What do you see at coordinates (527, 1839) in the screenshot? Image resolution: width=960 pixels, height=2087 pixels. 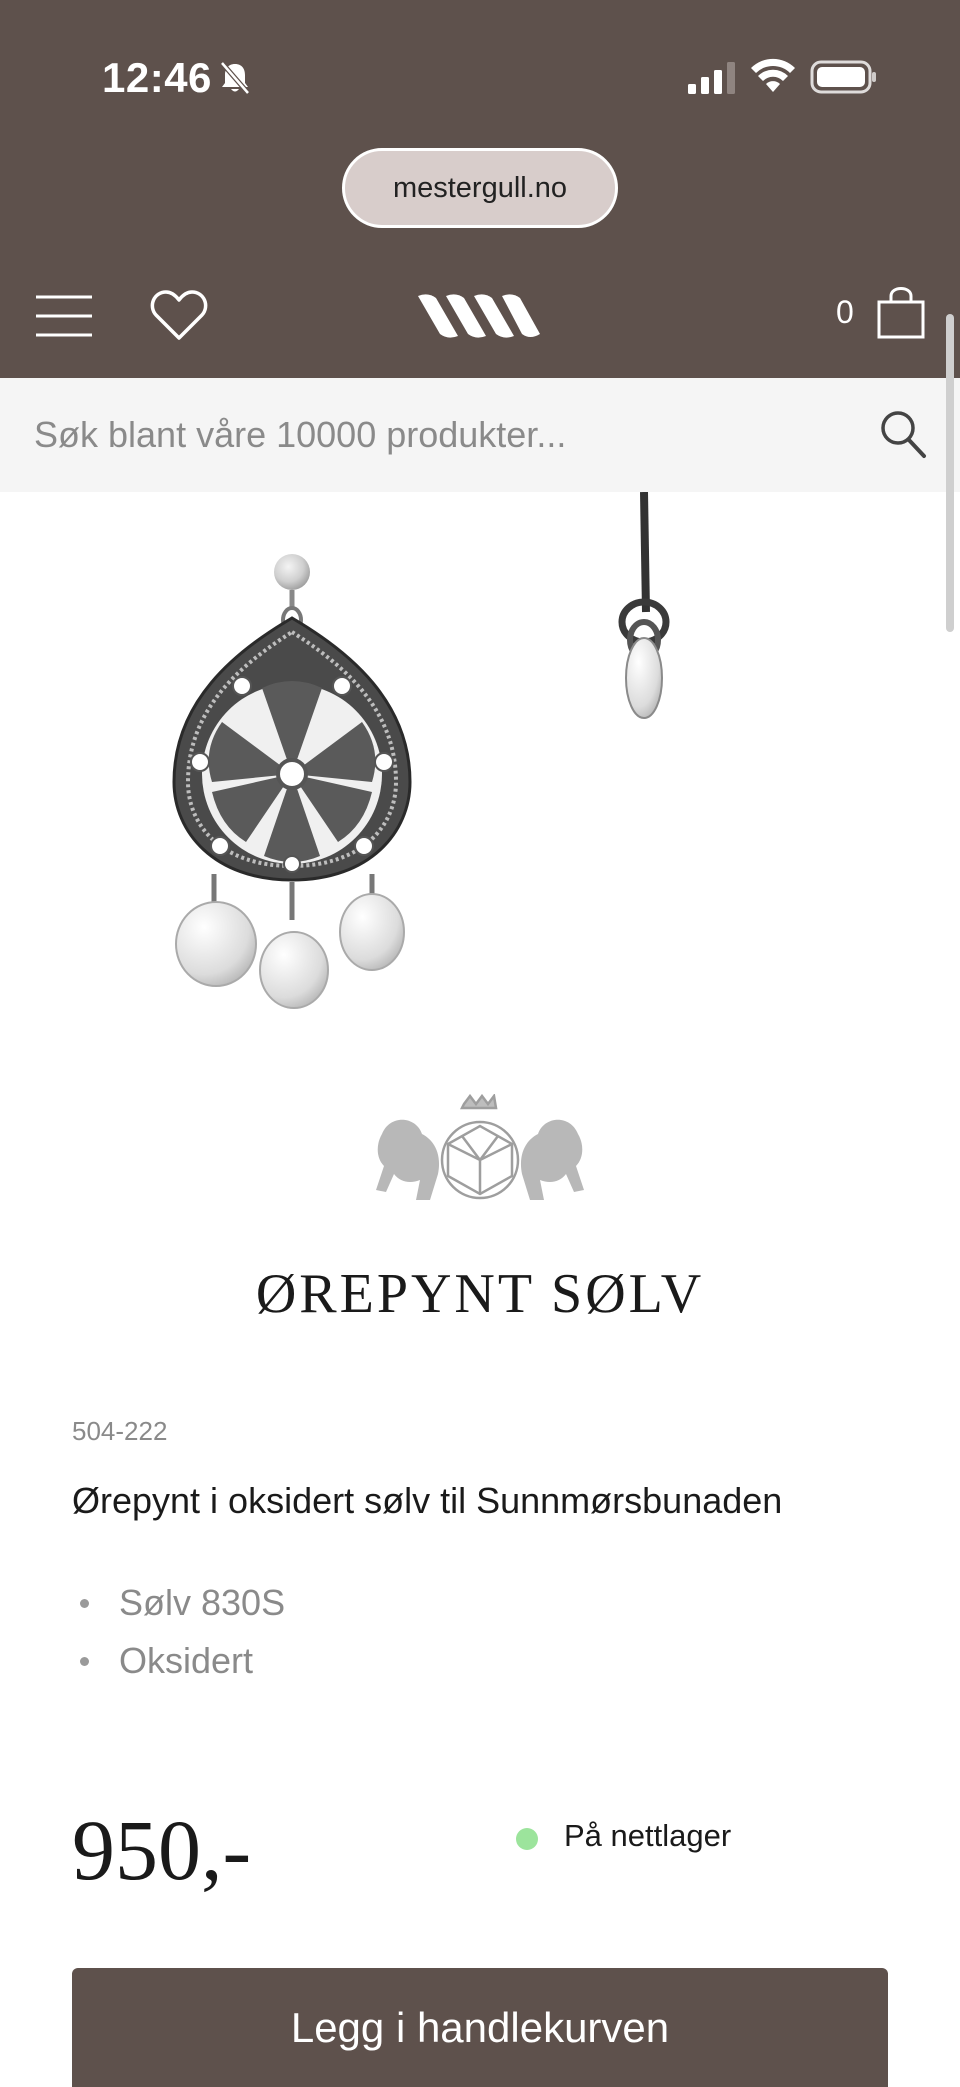 I see `stock-status-icon` at bounding box center [527, 1839].